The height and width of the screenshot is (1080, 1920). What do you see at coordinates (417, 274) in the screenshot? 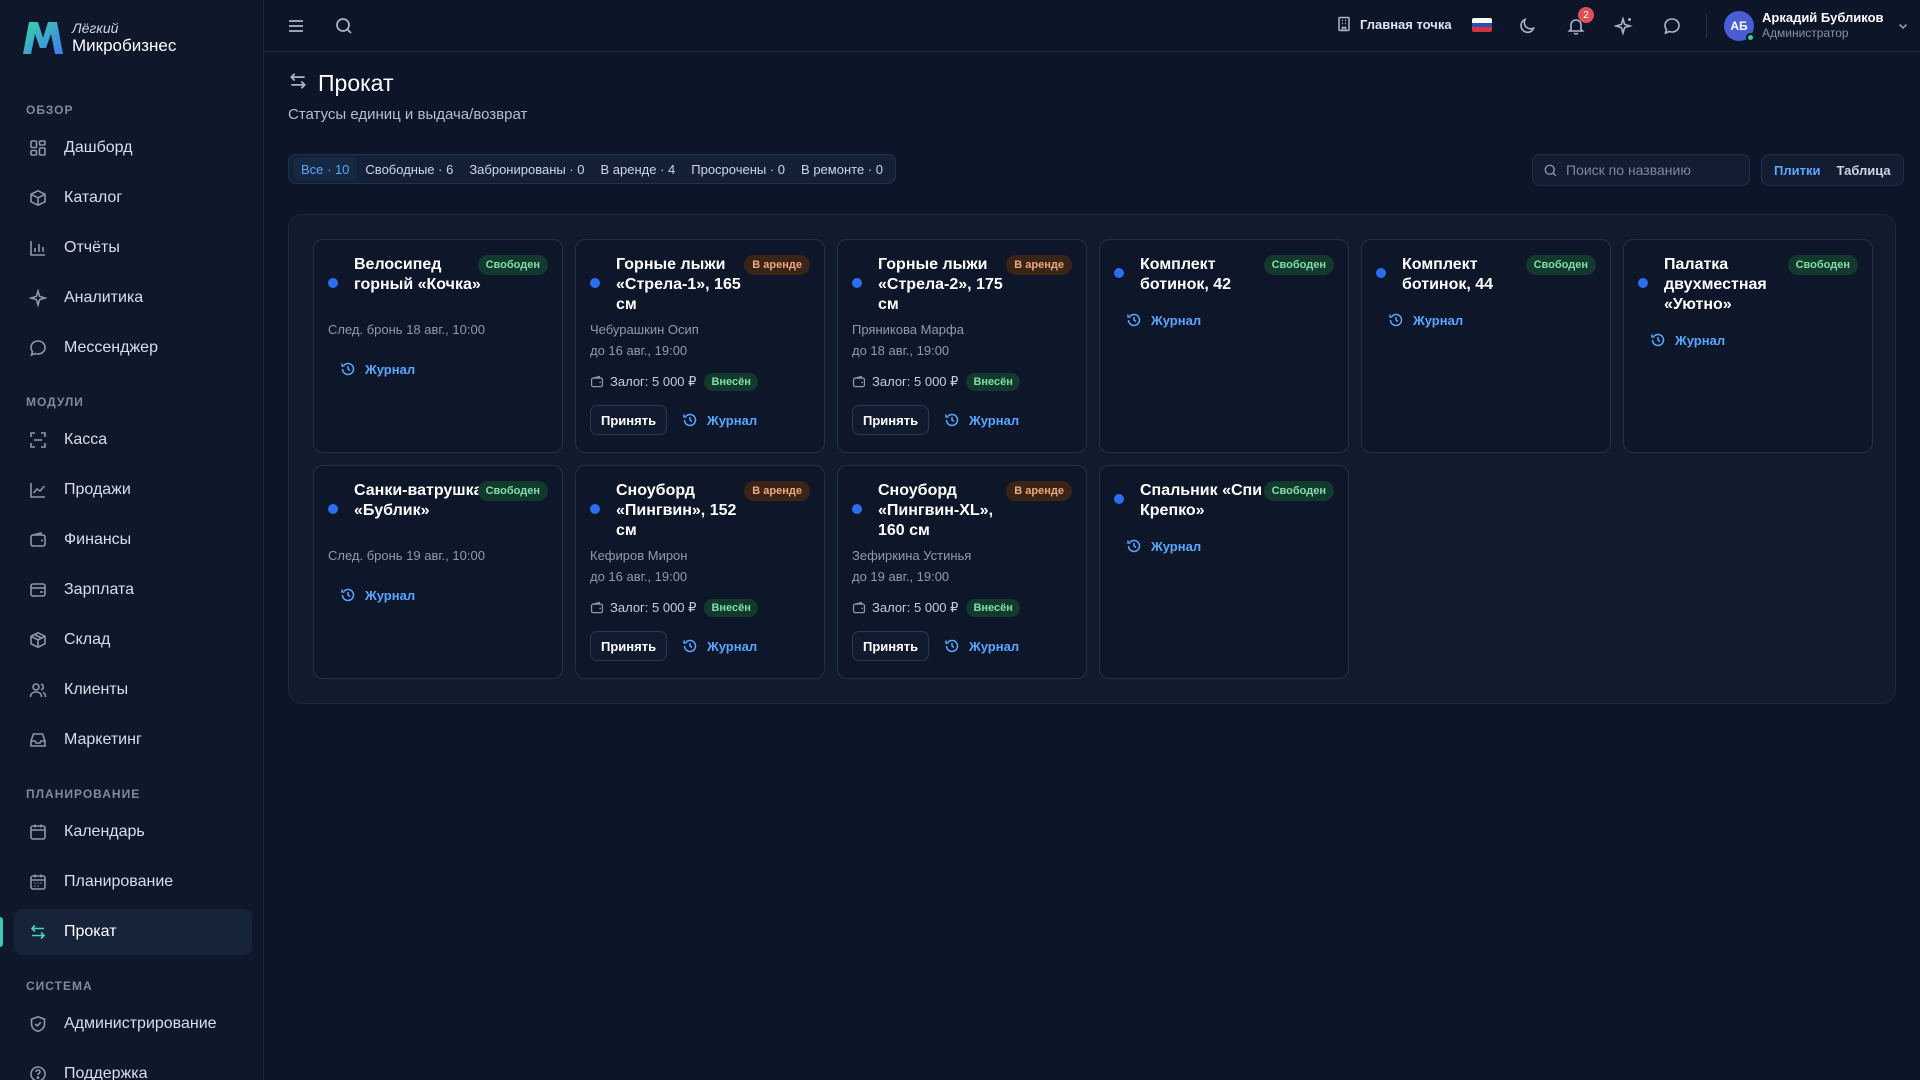
I see `item-name: Велосипед горный «Кочка»` at bounding box center [417, 274].